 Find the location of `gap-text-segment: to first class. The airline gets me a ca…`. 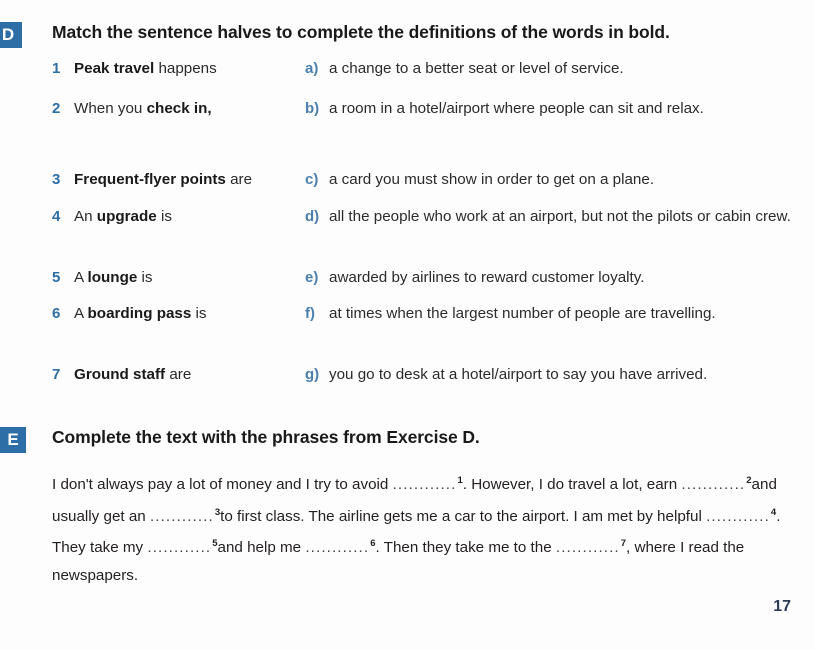

gap-text-segment: to first class. The airline gets me a ca… is located at coordinates (461, 516).